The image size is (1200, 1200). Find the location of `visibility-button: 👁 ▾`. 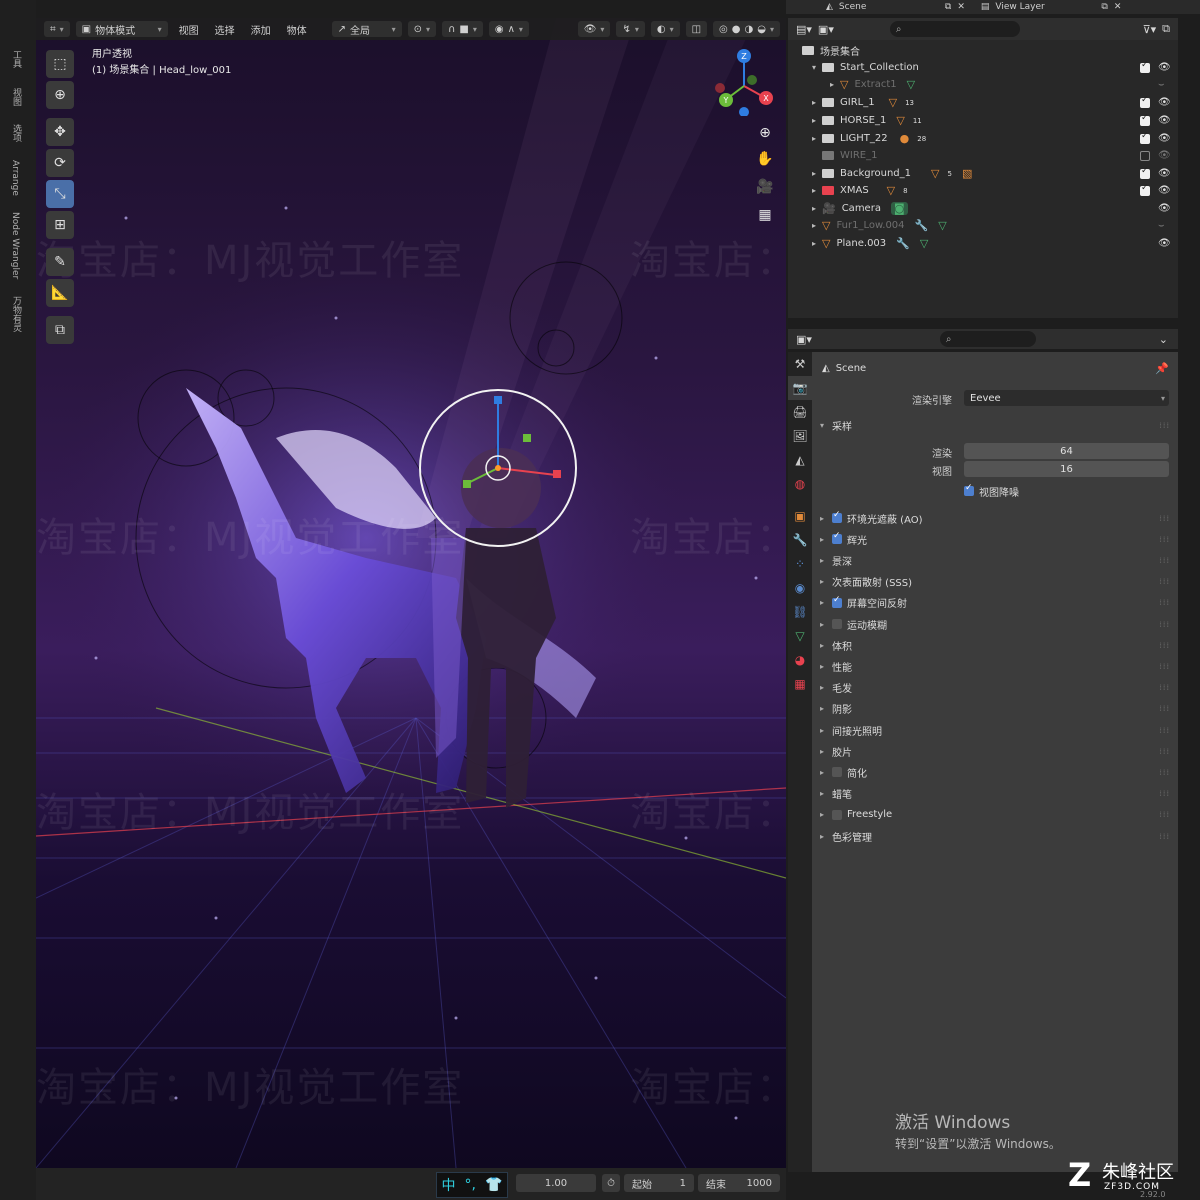

visibility-button: 👁 ▾ is located at coordinates (594, 29).